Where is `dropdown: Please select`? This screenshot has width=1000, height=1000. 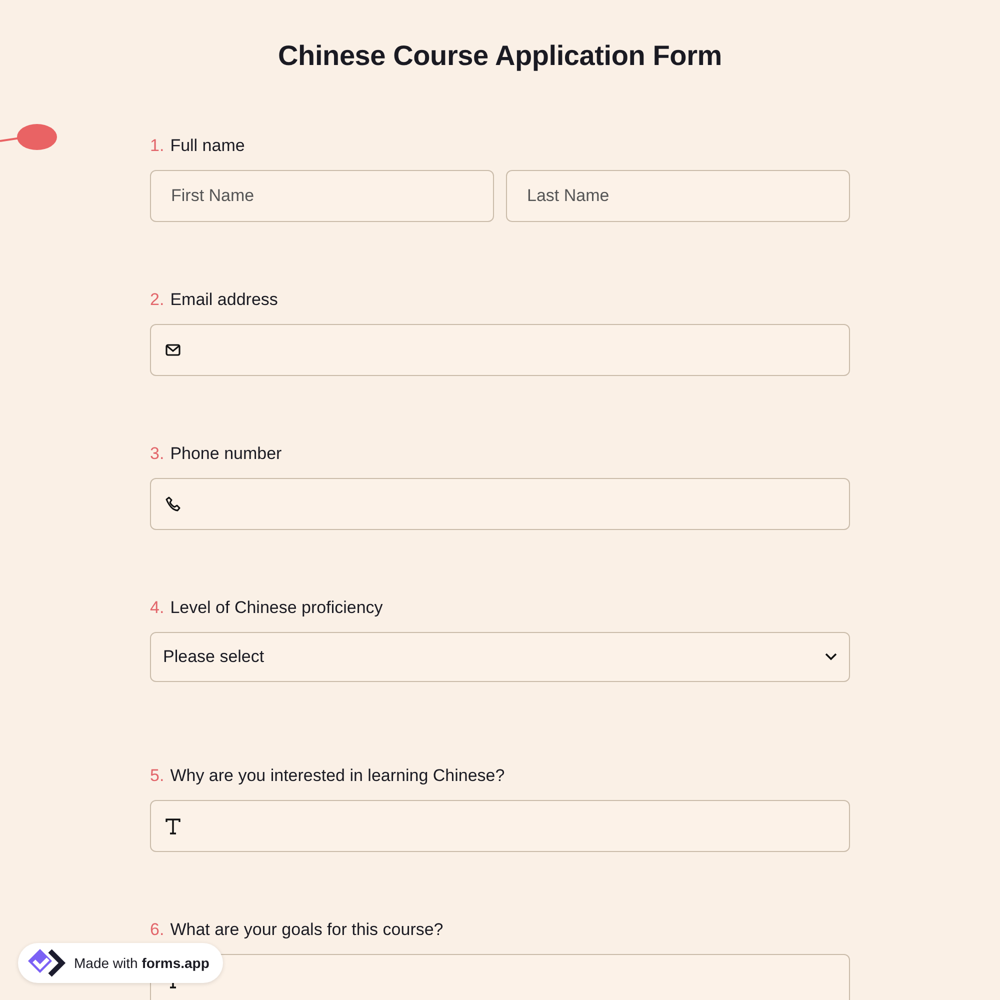
dropdown: Please select is located at coordinates (500, 657).